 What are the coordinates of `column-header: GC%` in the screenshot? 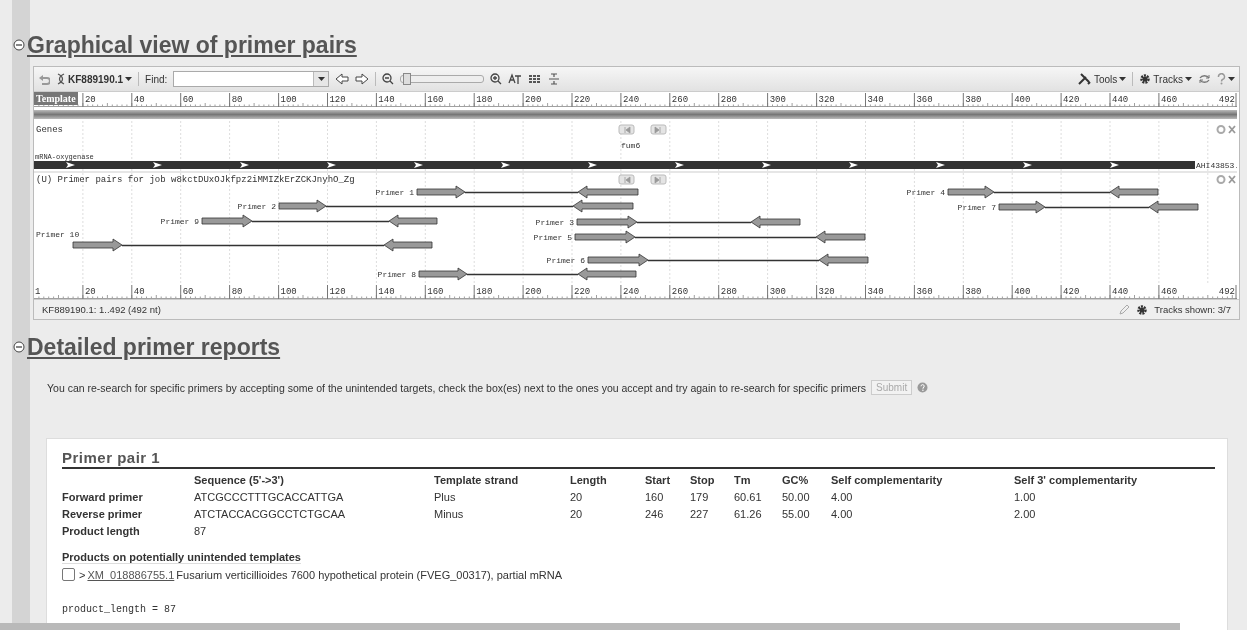 It's located at (806, 479).